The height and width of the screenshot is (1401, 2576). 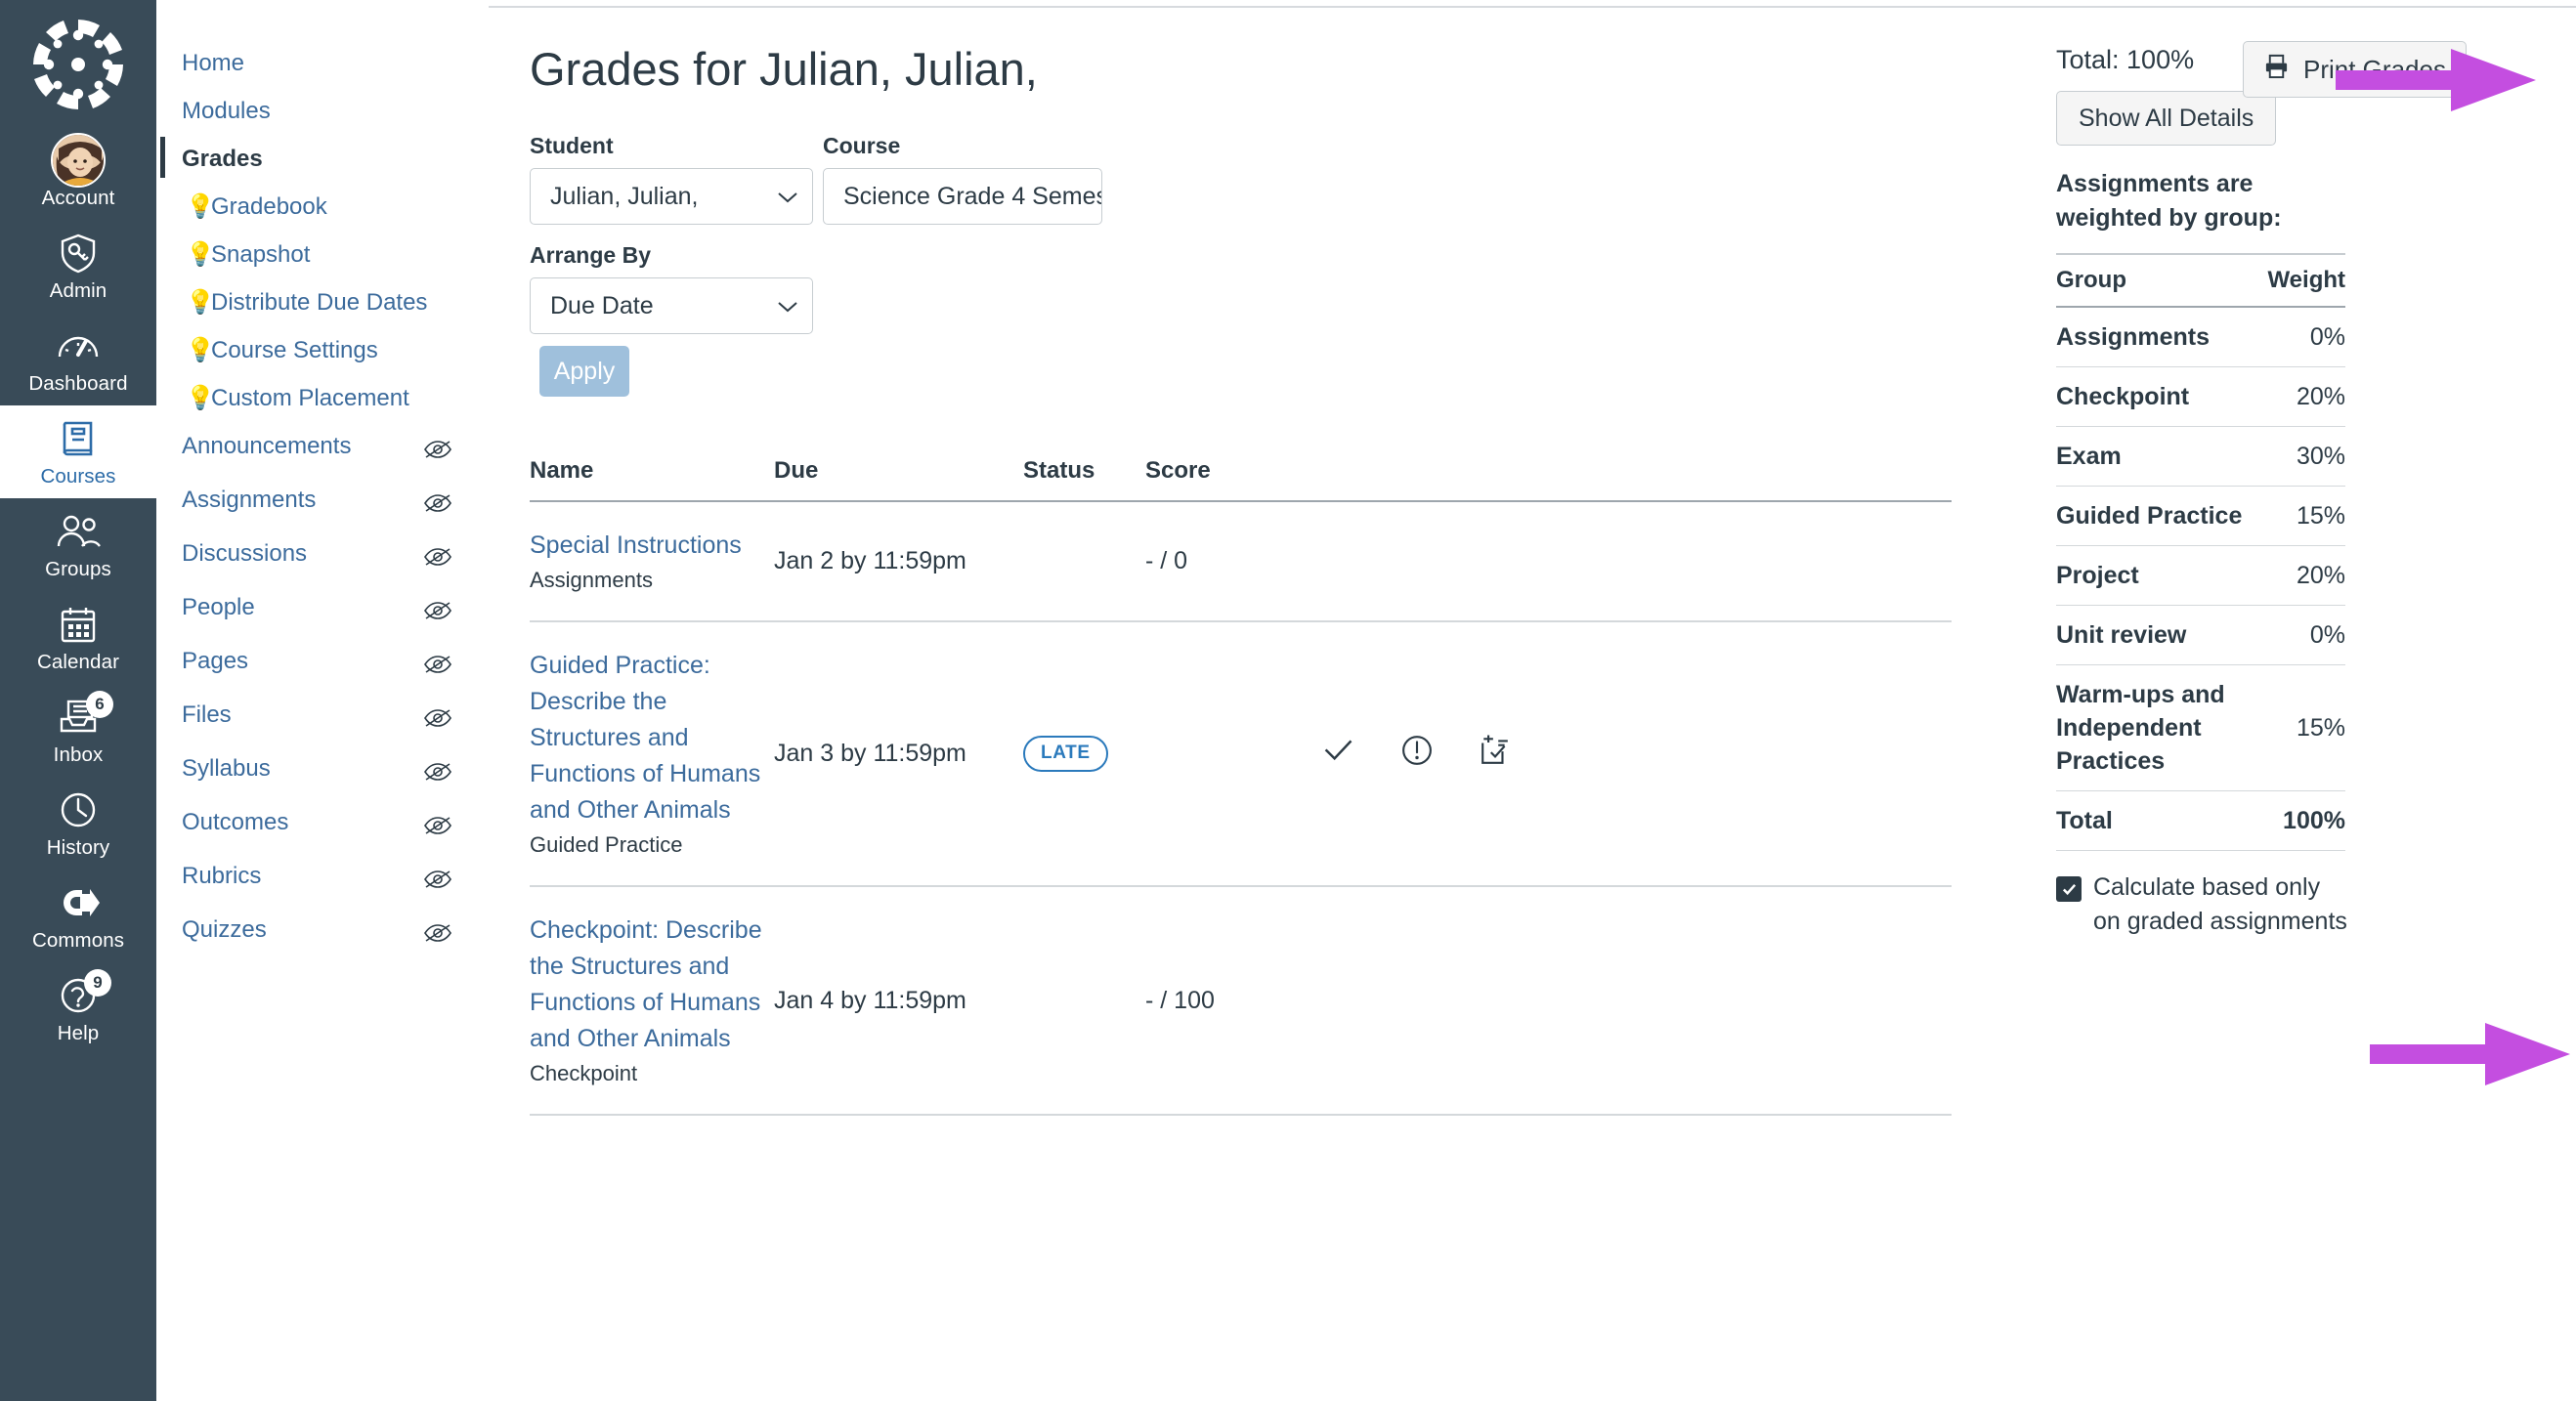 I want to click on course-nav-item-syllabus: Syllabus, so click(x=322, y=771).